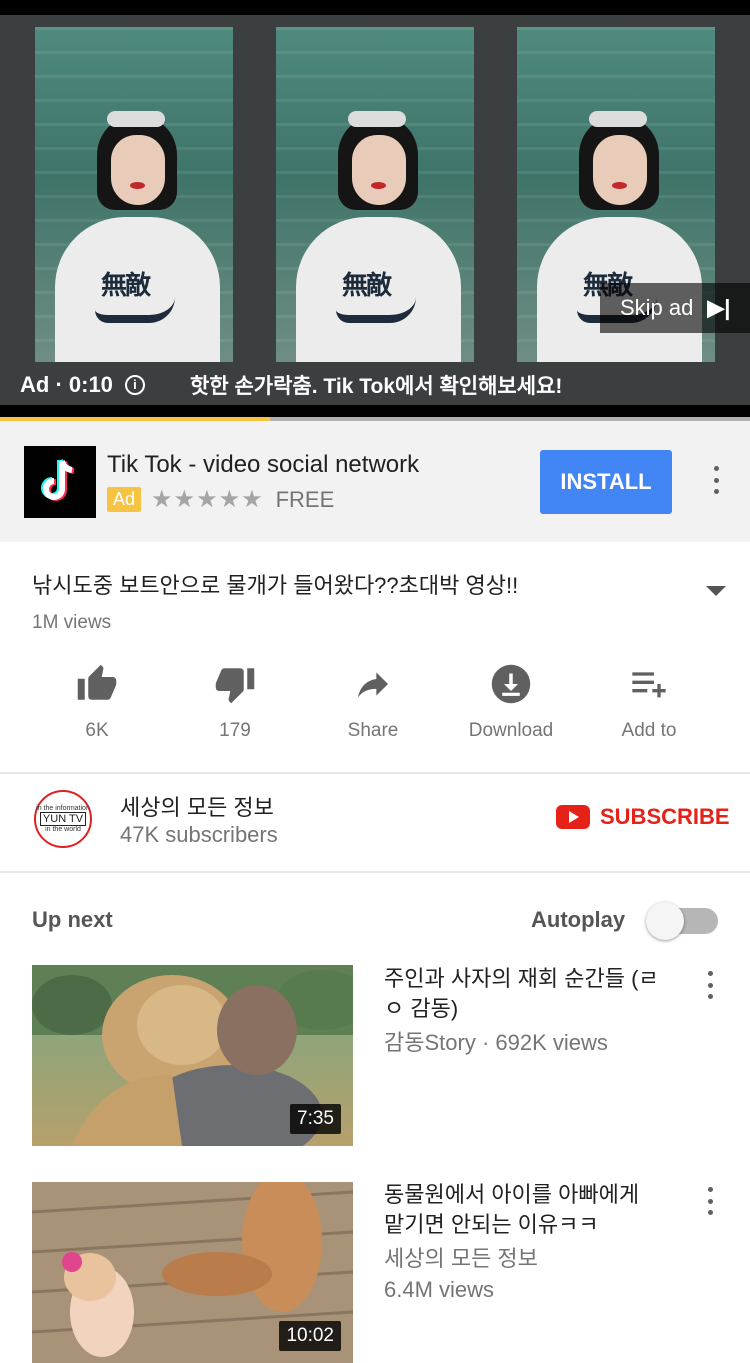  Describe the element at coordinates (72, 622) in the screenshot. I see `view-count: 1M views` at that location.